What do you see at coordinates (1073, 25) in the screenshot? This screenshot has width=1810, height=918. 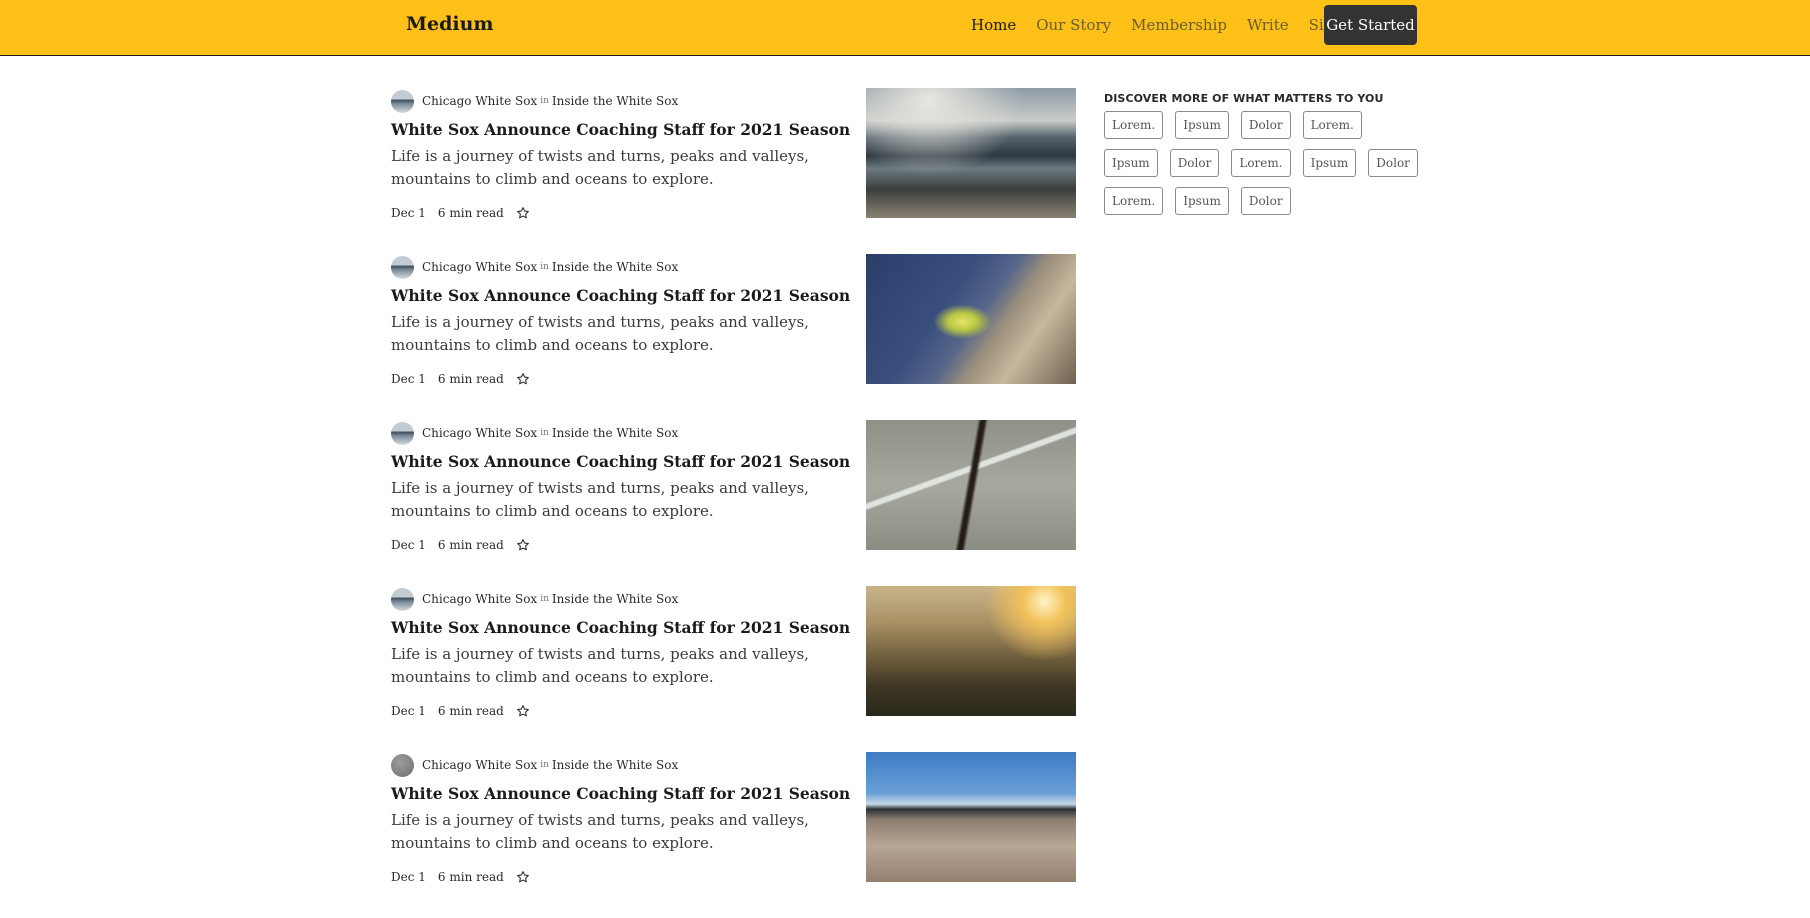 I see `nav-our-story-link: Our Story` at bounding box center [1073, 25].